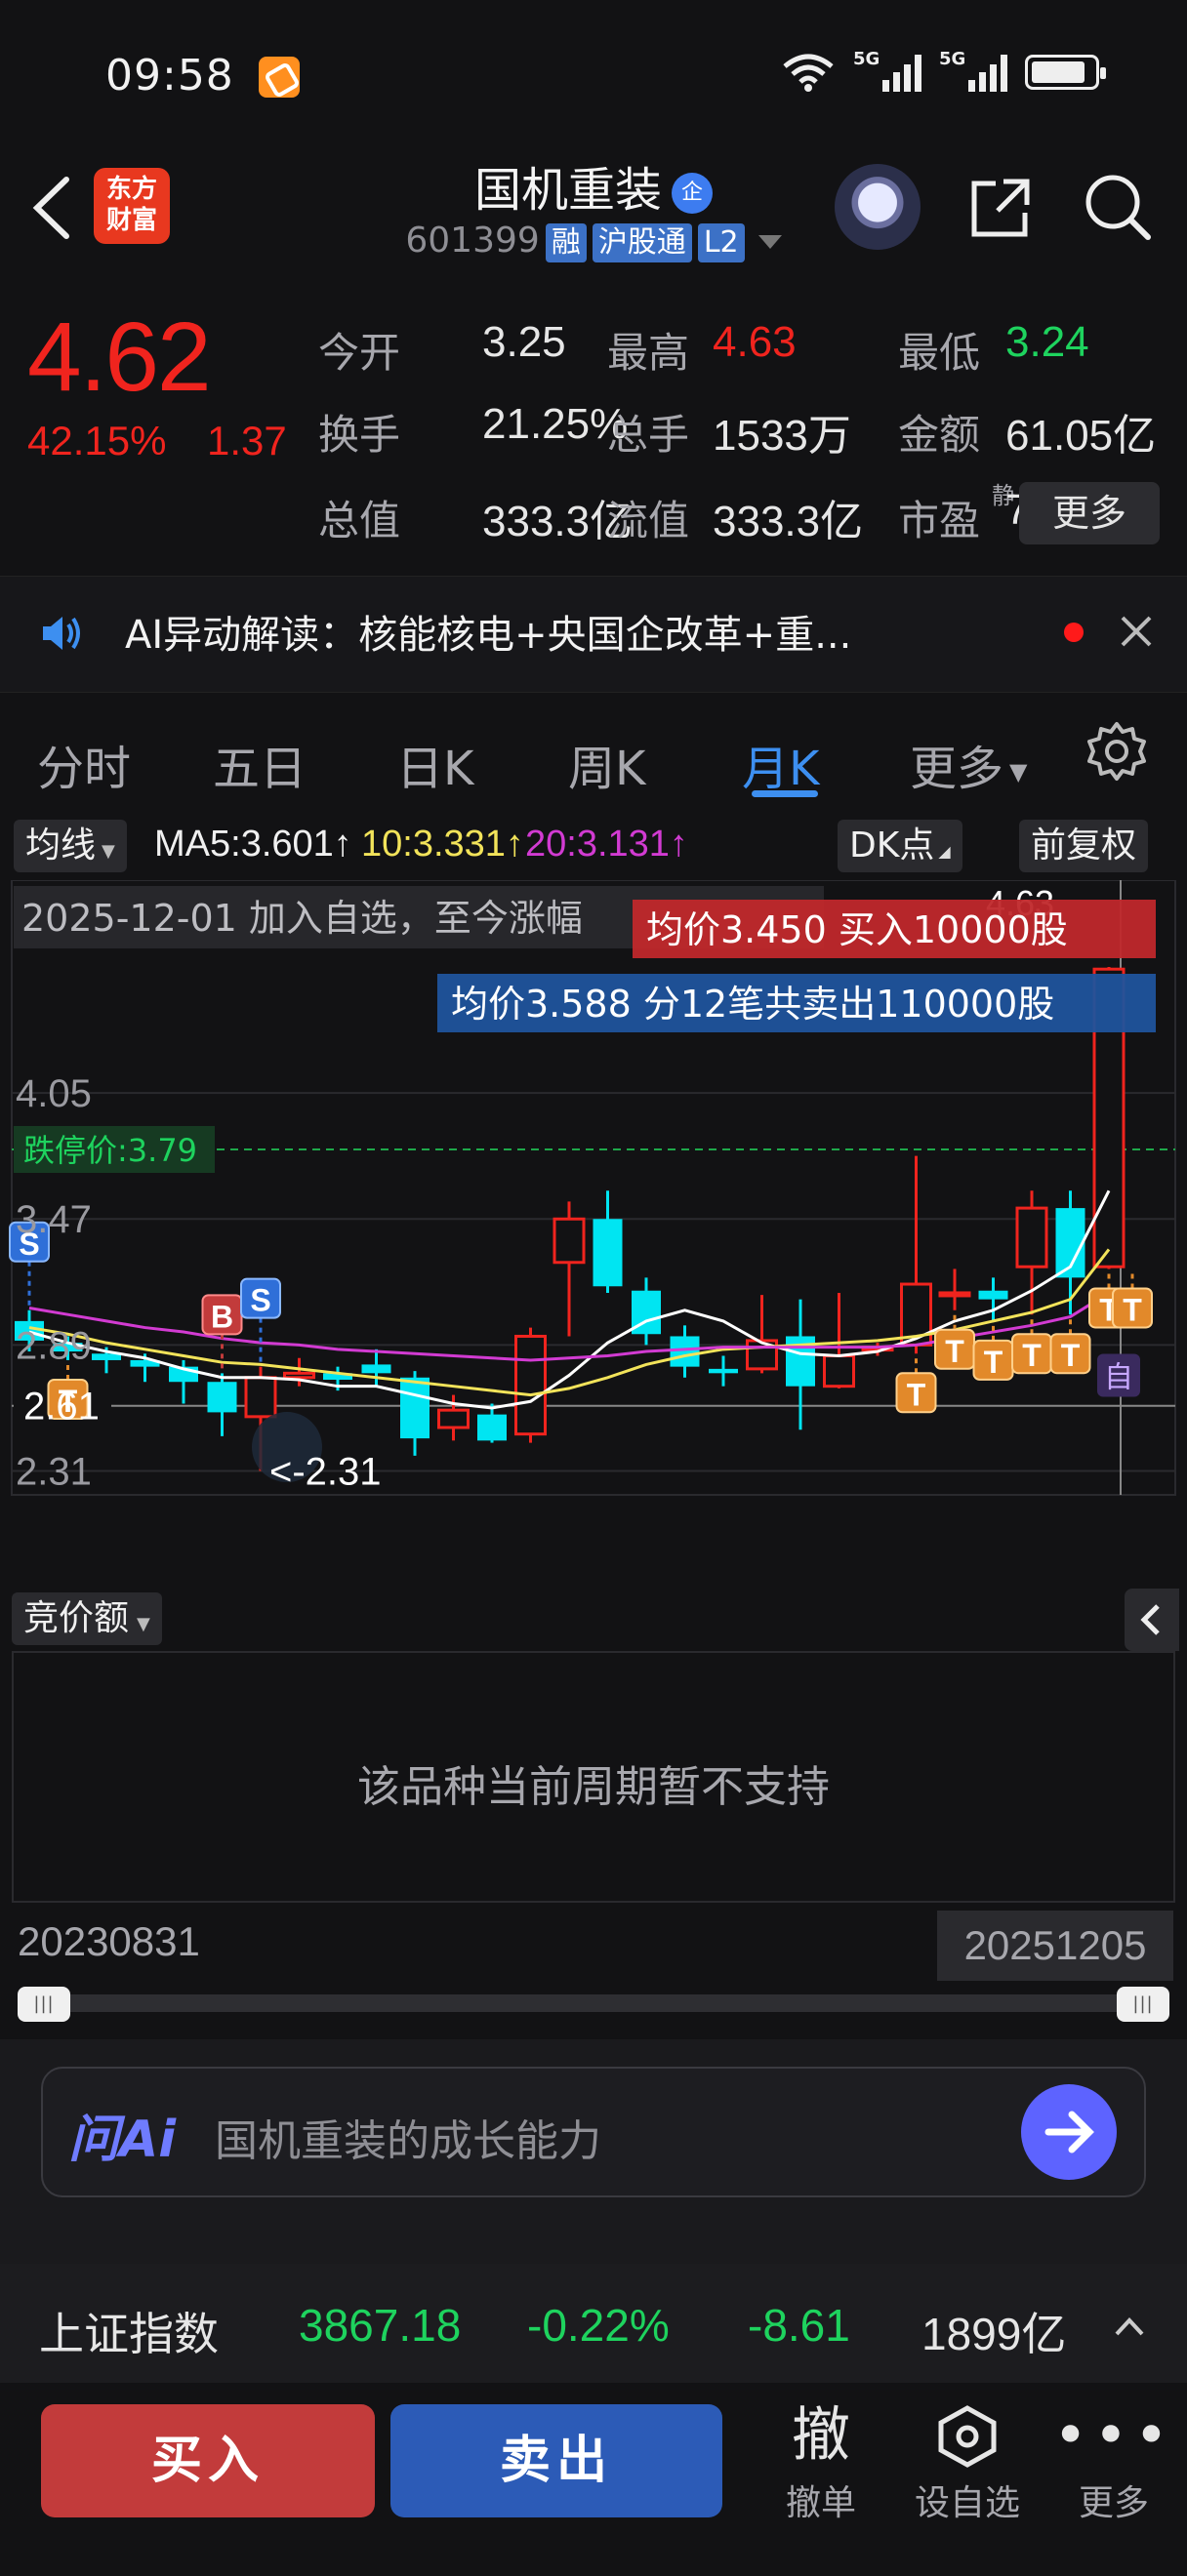 The image size is (1187, 2576). What do you see at coordinates (61, 845) in the screenshot?
I see `indicator-label: 均线` at bounding box center [61, 845].